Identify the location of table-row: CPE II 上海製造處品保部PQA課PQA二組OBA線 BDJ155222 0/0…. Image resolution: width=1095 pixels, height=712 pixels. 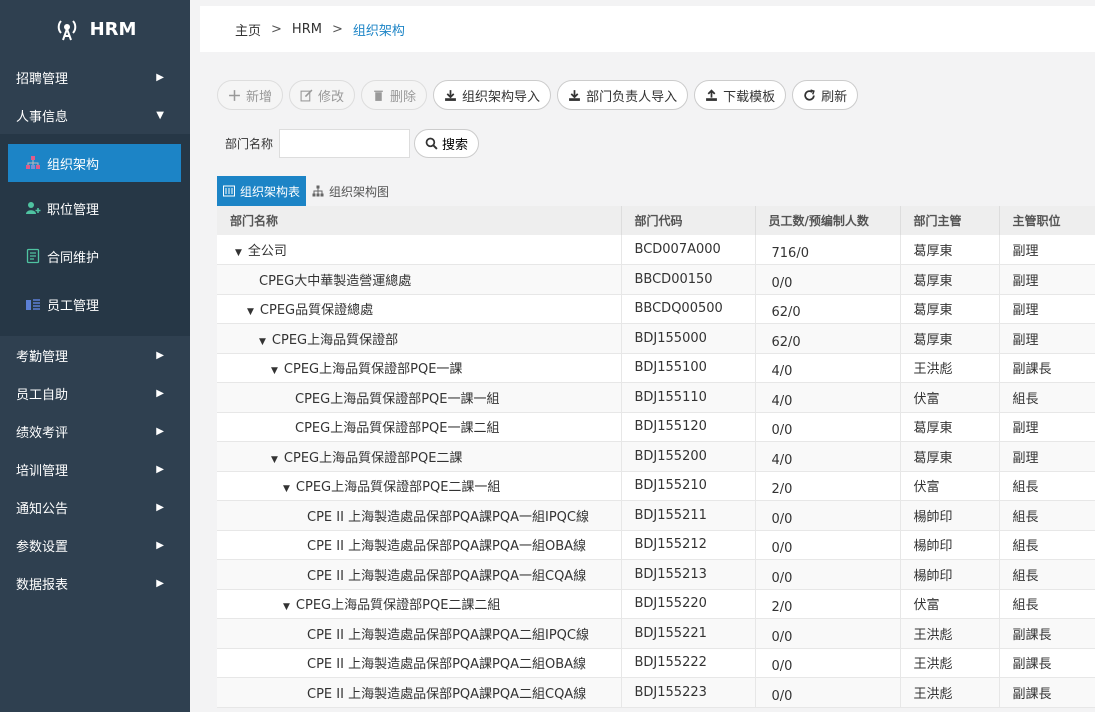
(656, 663).